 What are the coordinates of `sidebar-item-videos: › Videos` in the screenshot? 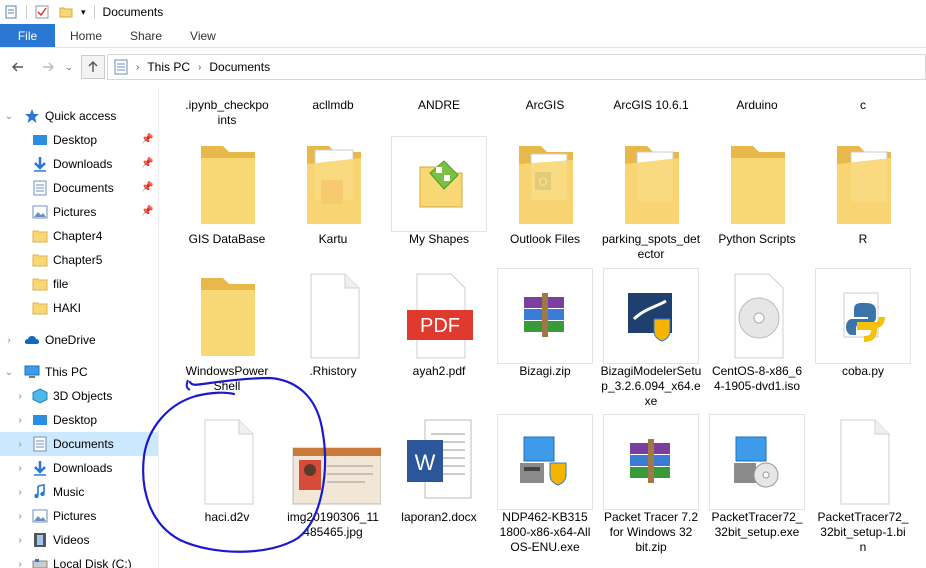 It's located at (79, 540).